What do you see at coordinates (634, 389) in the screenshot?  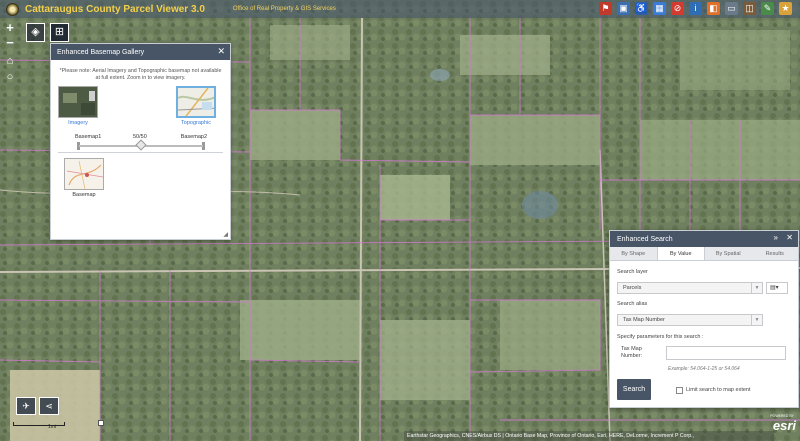 I see `search-button: Search` at bounding box center [634, 389].